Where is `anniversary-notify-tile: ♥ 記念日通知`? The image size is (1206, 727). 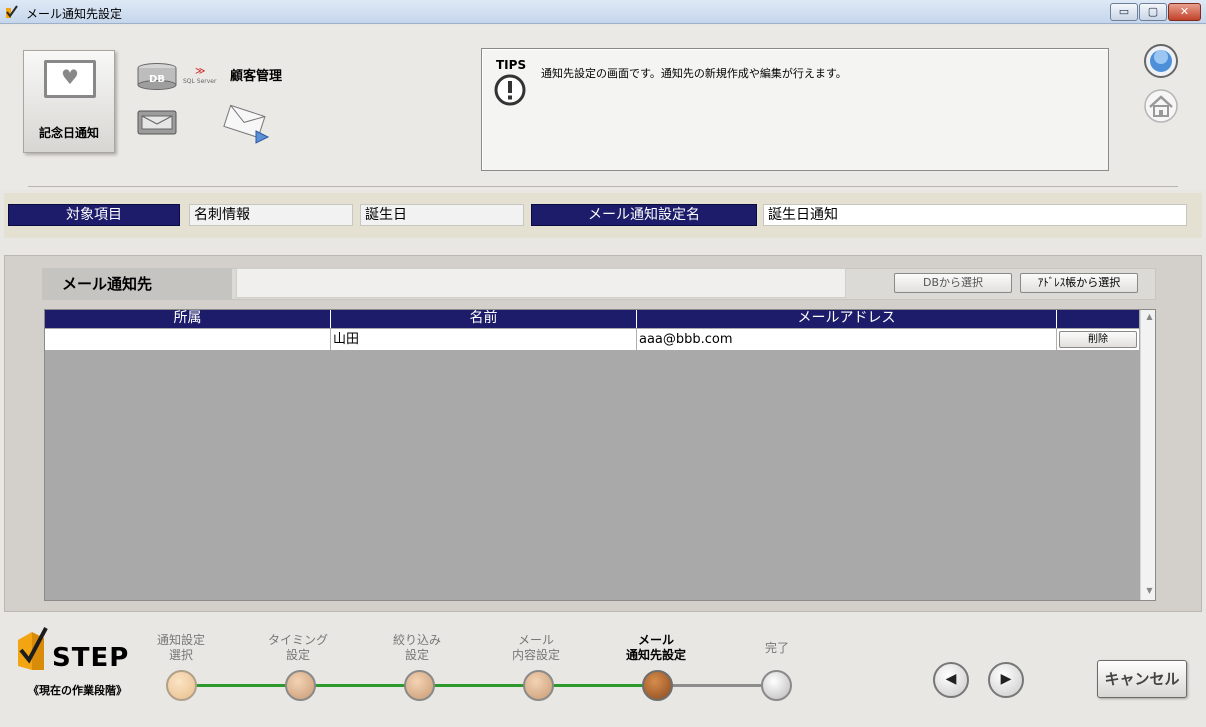
anniversary-notify-tile: ♥ 記念日通知 is located at coordinates (69, 101).